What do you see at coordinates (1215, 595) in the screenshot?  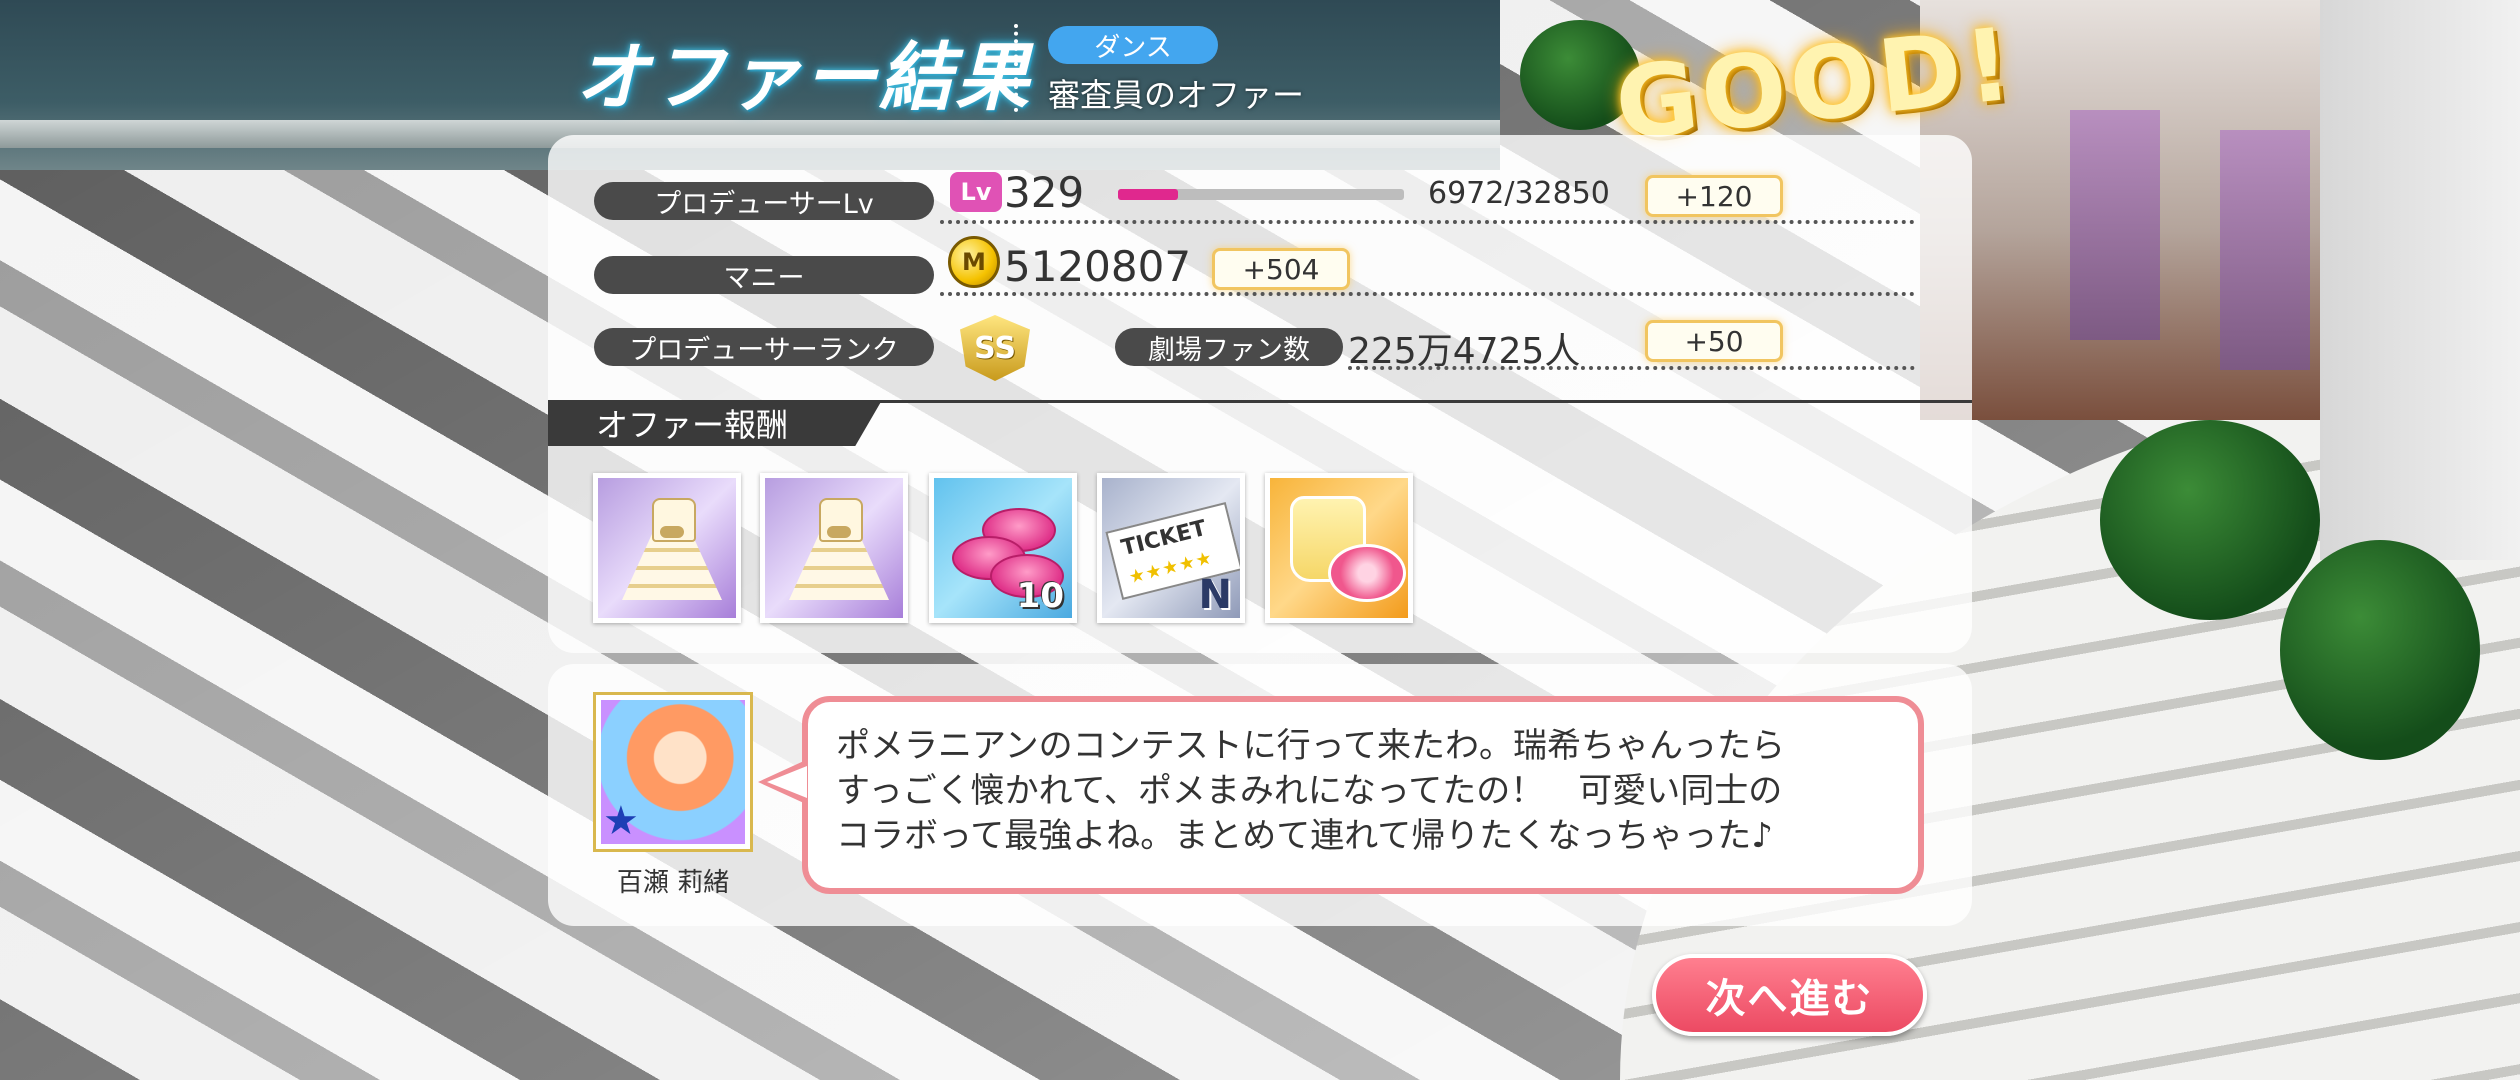 I see `rarity-badge: N` at bounding box center [1215, 595].